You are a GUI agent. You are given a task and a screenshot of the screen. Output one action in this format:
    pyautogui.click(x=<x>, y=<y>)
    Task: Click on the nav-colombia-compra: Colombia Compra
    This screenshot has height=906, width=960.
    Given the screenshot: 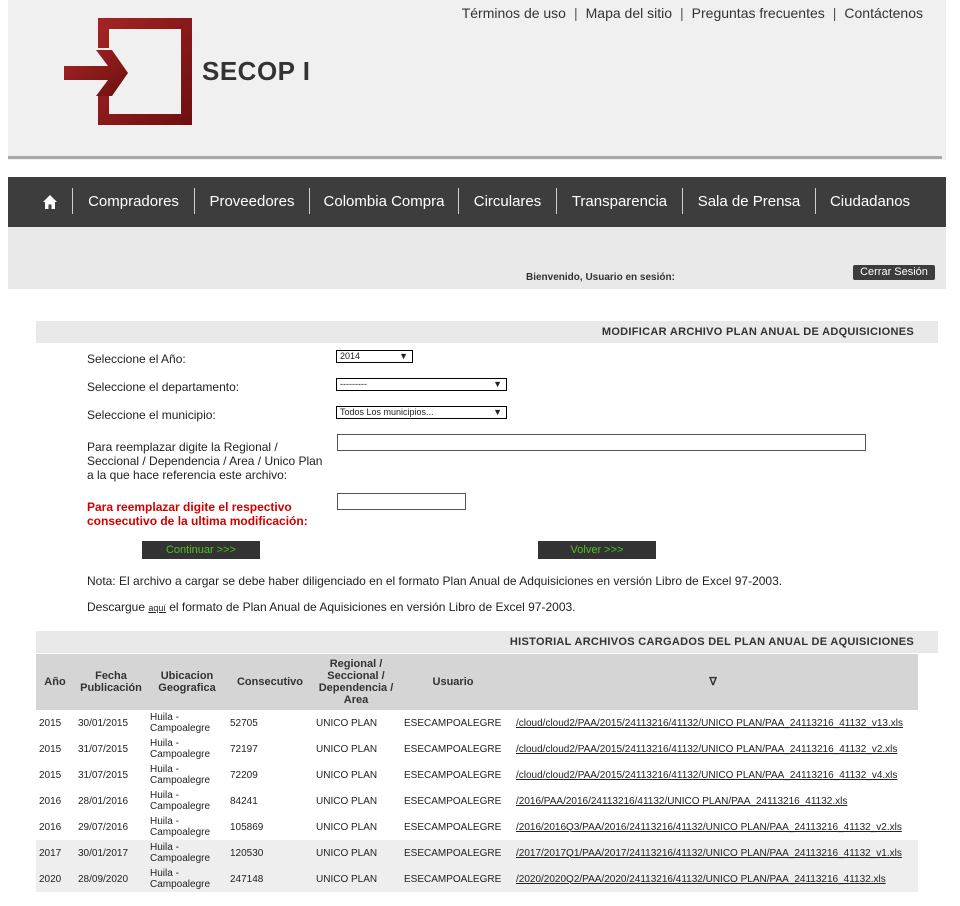 What is the action you would take?
    pyautogui.click(x=384, y=202)
    